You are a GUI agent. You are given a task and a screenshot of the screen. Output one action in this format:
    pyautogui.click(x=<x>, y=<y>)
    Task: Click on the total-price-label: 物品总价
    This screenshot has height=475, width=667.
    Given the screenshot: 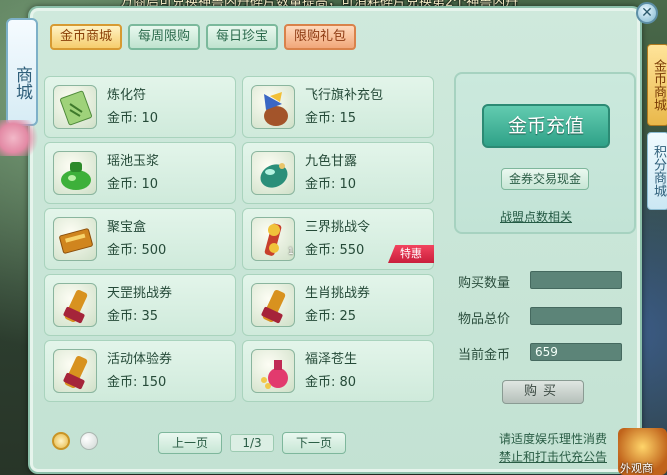 What is the action you would take?
    pyautogui.click(x=484, y=319)
    